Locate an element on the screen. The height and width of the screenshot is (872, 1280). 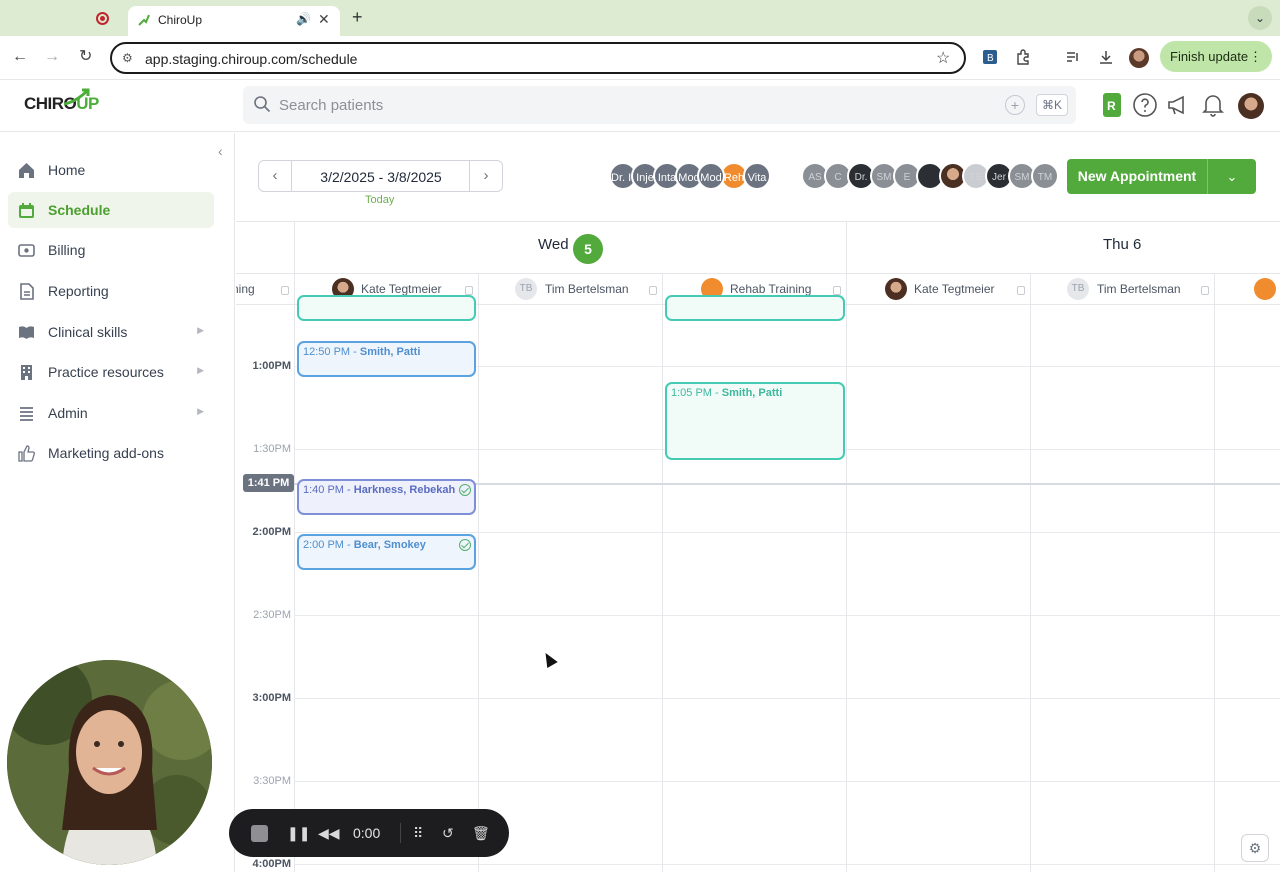
sidebar-item-marketing-add-ons: Marketing add-ons is located at coordinates (111, 453).